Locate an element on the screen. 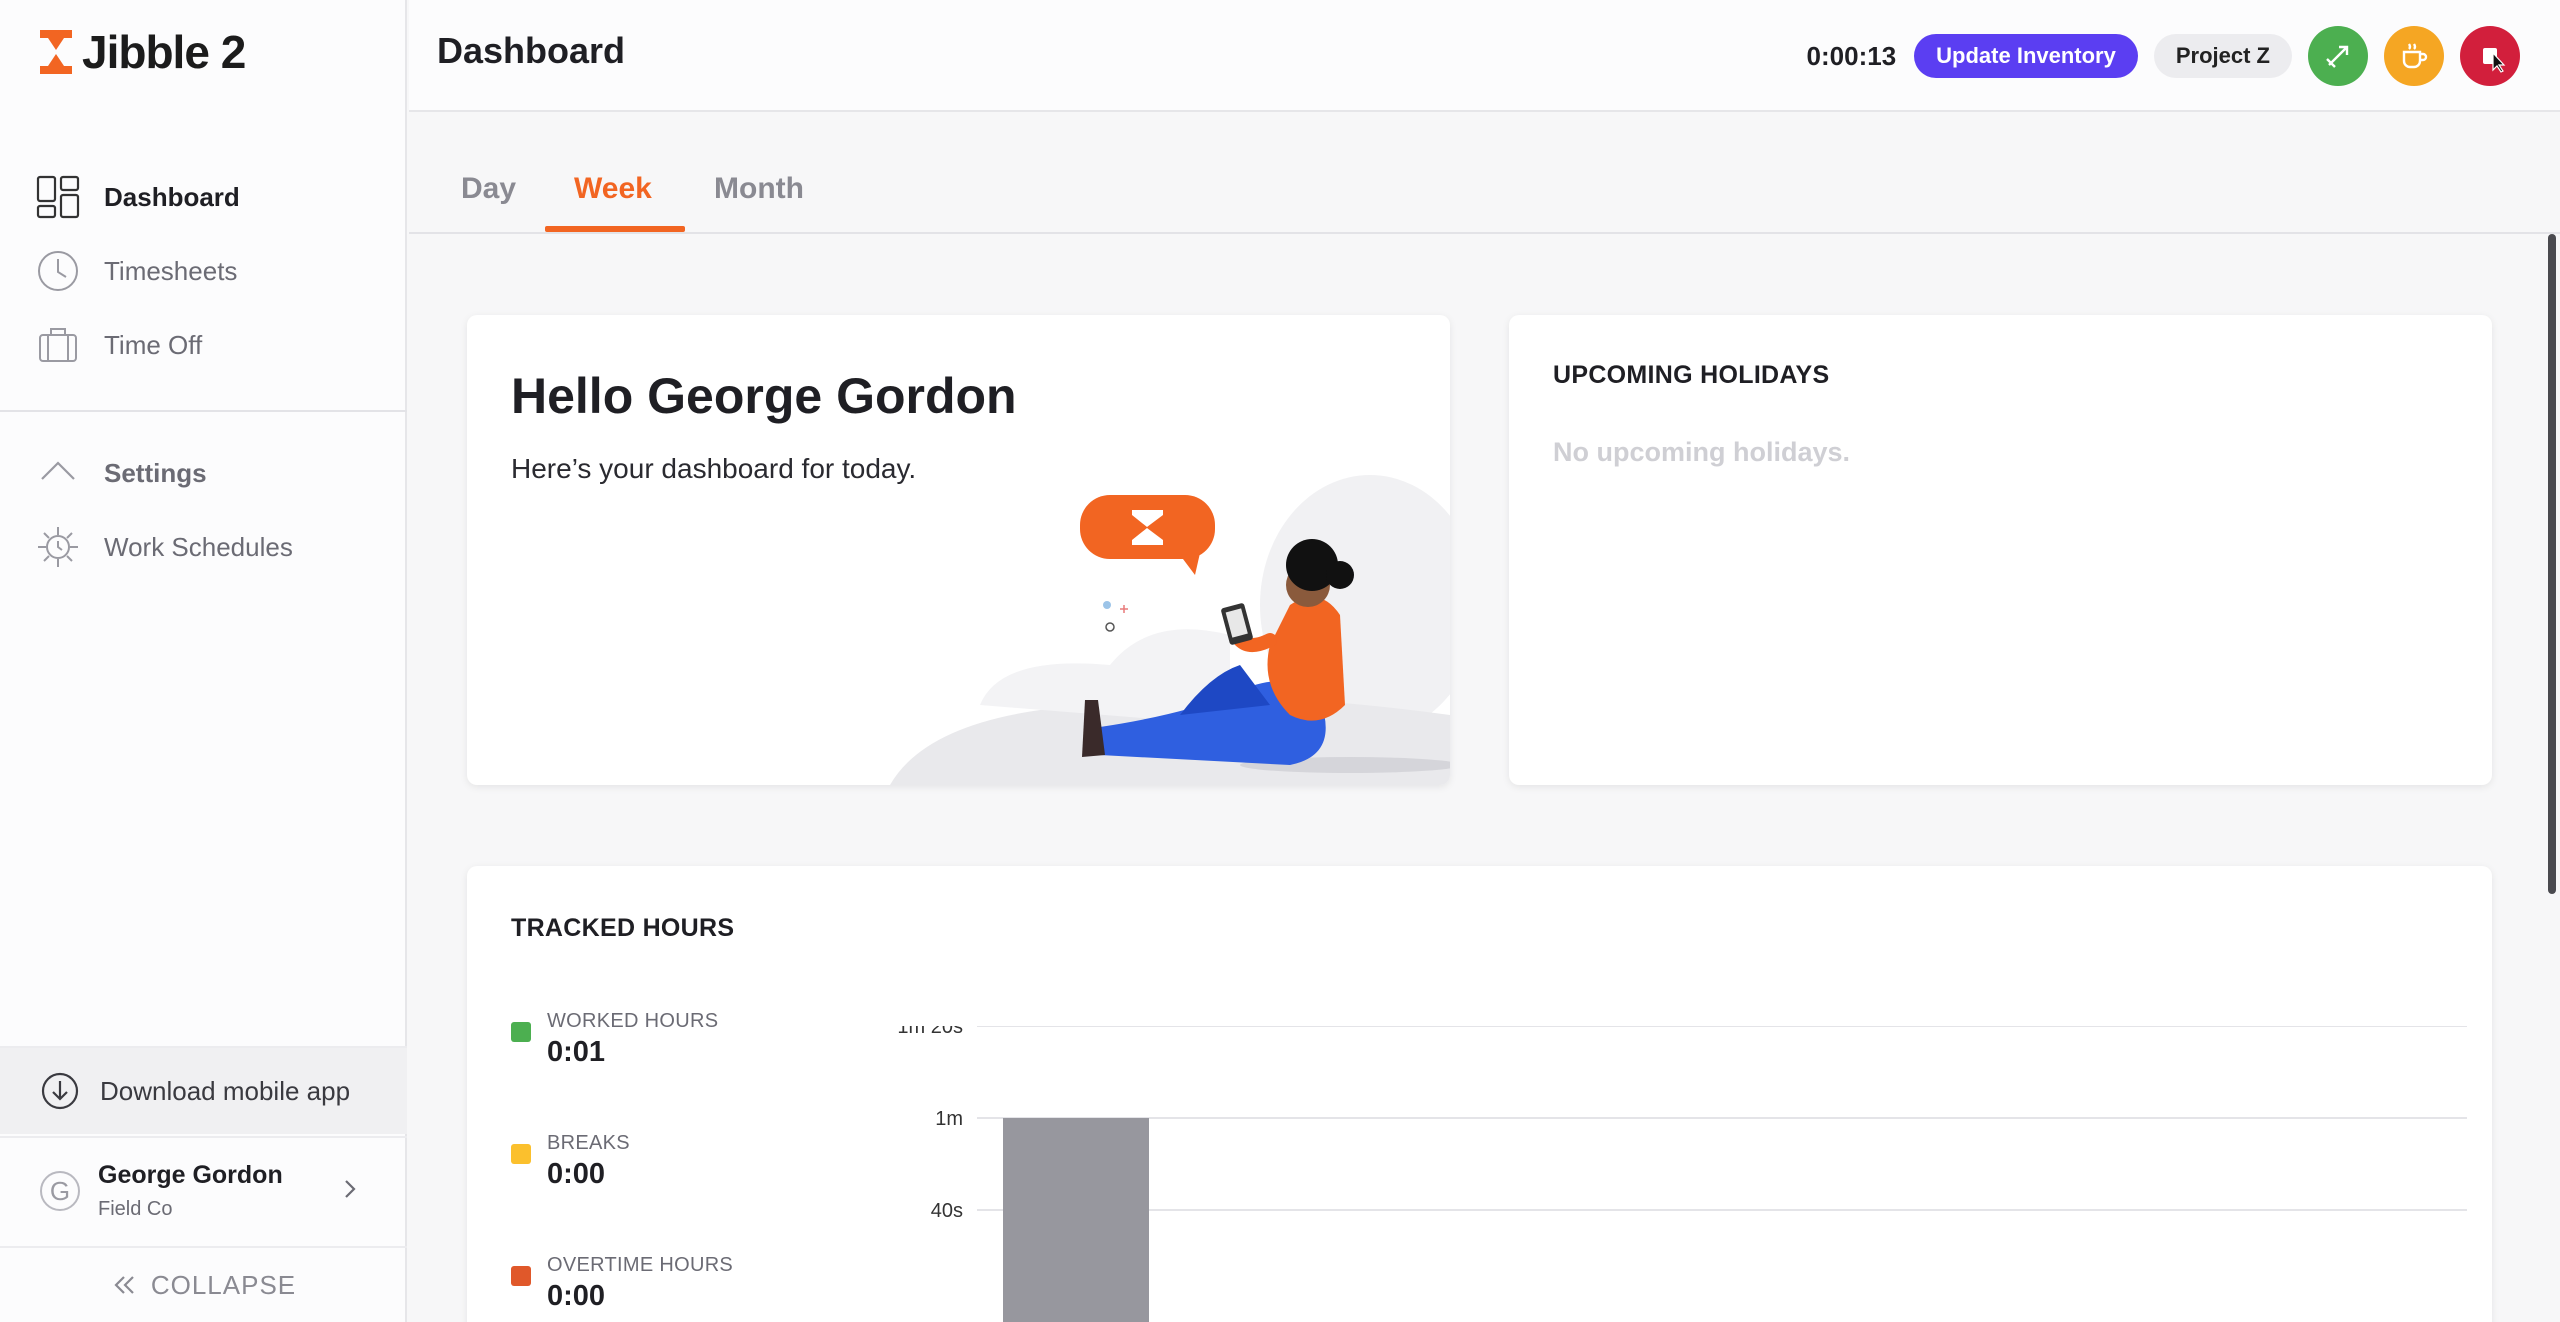 The image size is (2560, 1322). download-icon is located at coordinates (60, 1091).